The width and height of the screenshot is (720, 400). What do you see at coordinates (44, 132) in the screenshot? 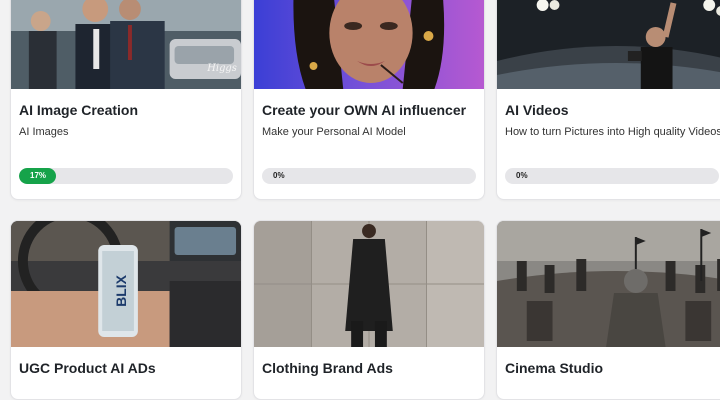
I see `course-subtitle: AI Images` at bounding box center [44, 132].